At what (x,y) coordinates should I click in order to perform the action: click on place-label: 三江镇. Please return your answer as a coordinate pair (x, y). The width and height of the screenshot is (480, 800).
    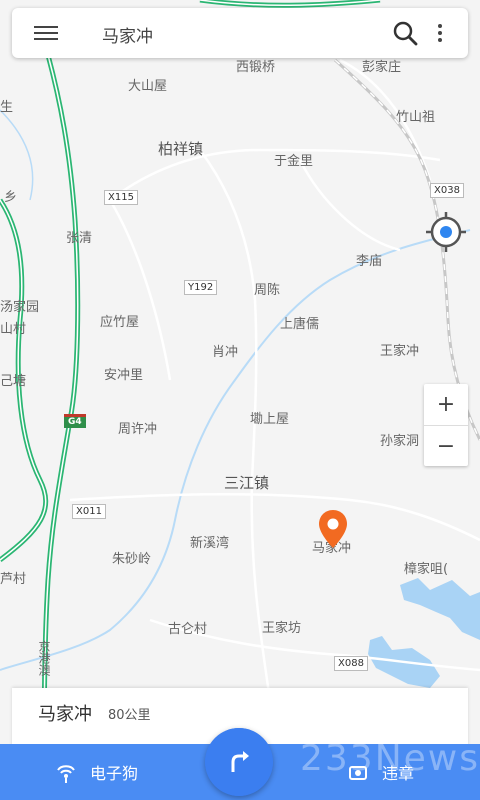
    Looking at the image, I should click on (247, 483).